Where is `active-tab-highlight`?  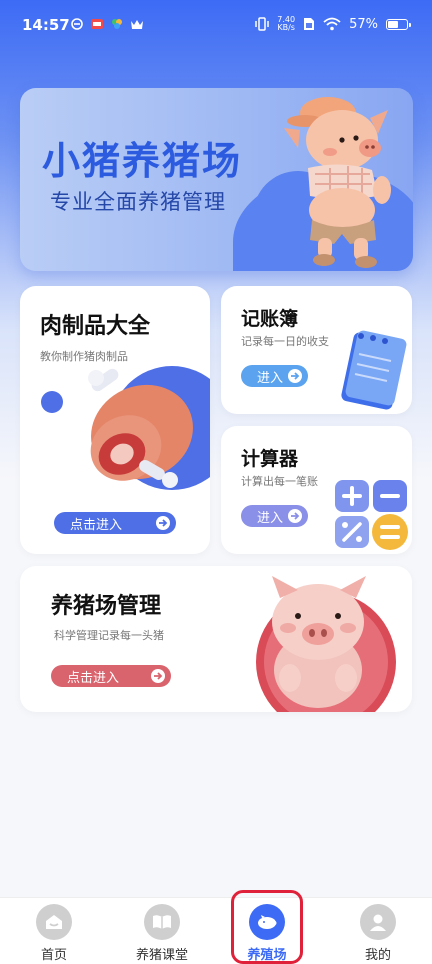 active-tab-highlight is located at coordinates (267, 927).